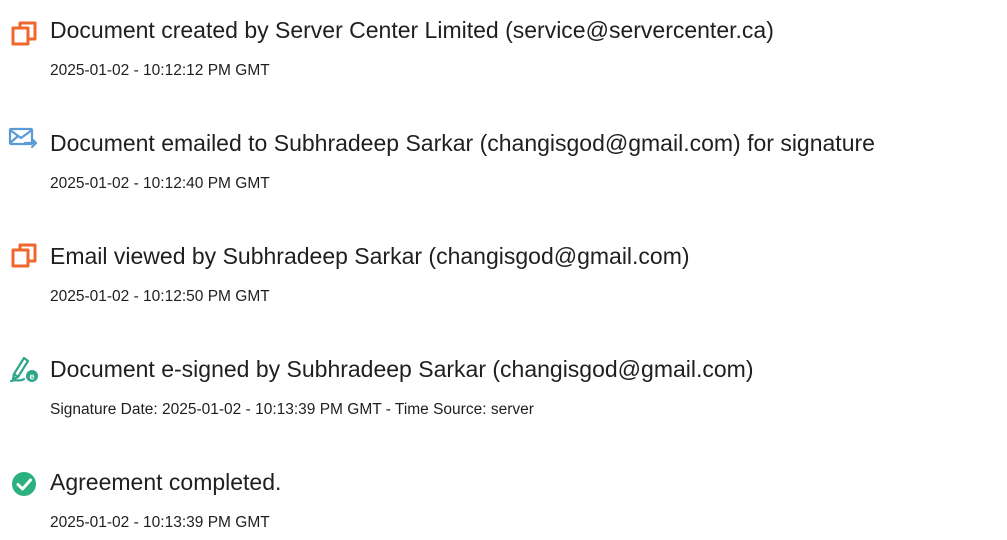  I want to click on event-timestamp: 2025-01-02 - 10:12:40 PM GMT, so click(160, 183).